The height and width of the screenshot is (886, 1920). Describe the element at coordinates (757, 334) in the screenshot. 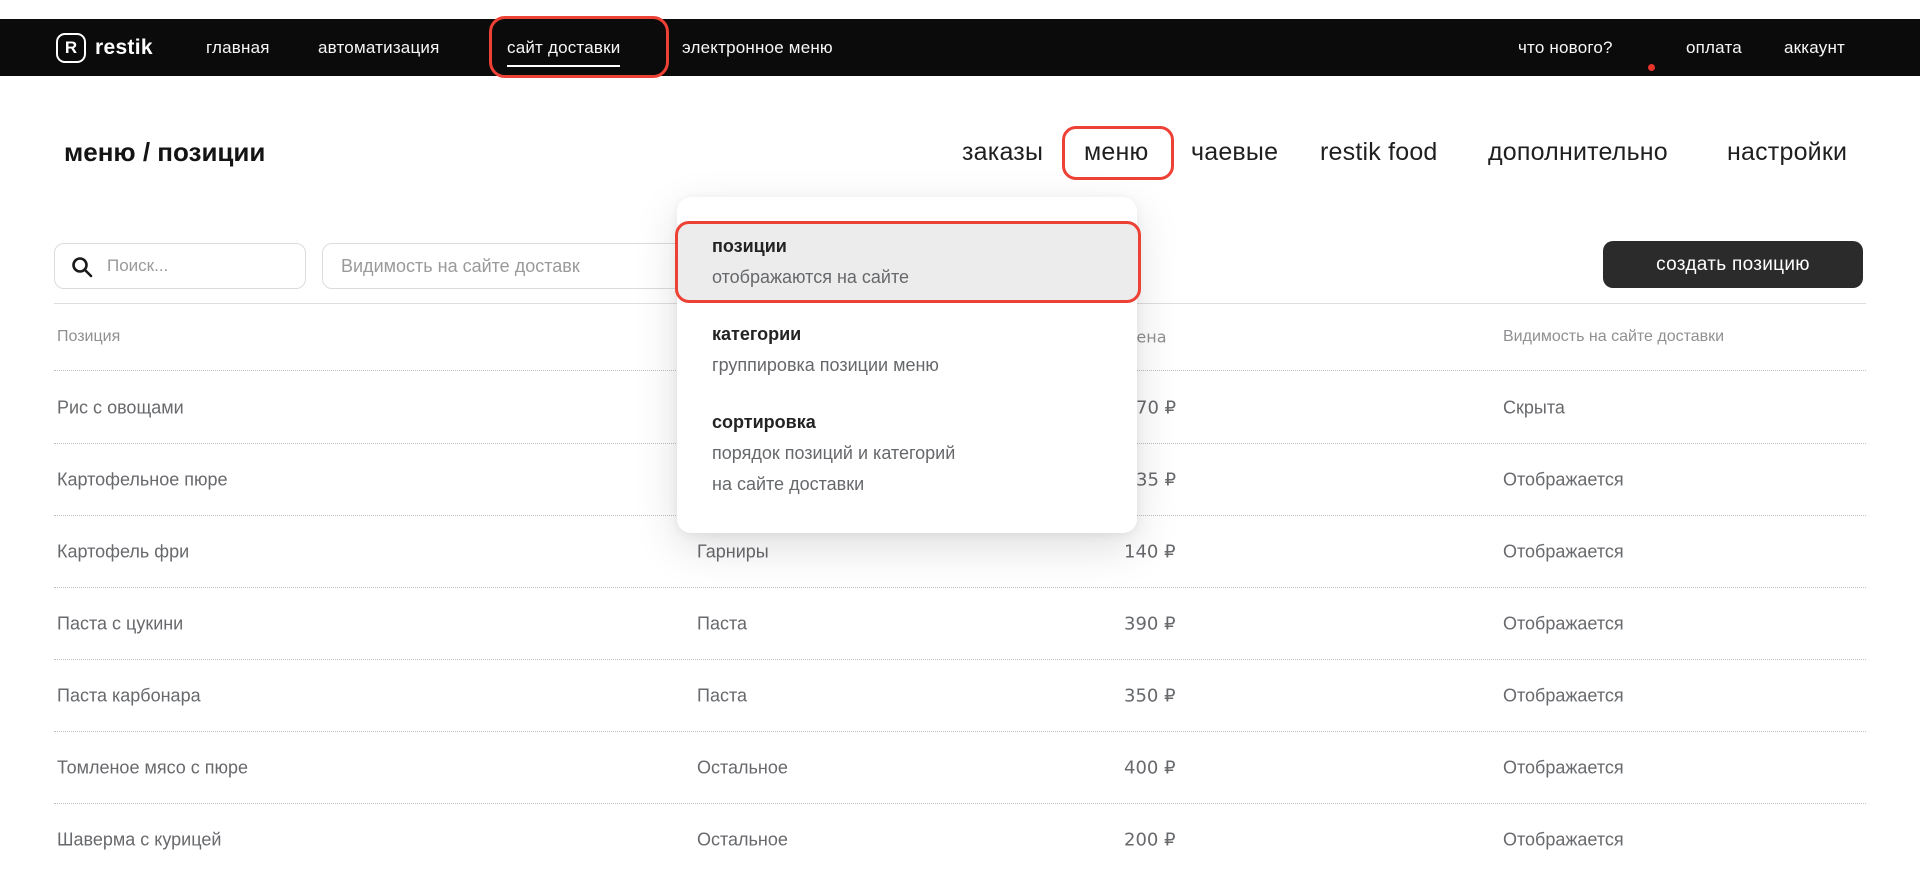

I see `dropdown-item-title: категории` at that location.